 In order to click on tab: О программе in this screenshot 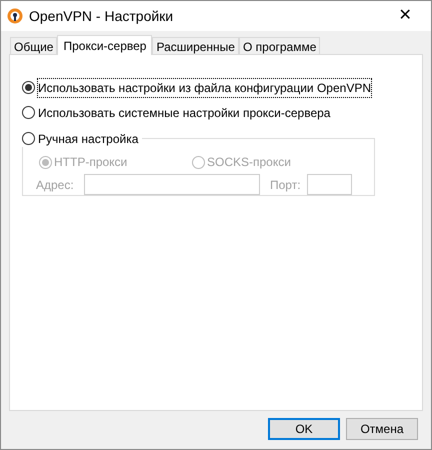, I will do `click(279, 45)`.